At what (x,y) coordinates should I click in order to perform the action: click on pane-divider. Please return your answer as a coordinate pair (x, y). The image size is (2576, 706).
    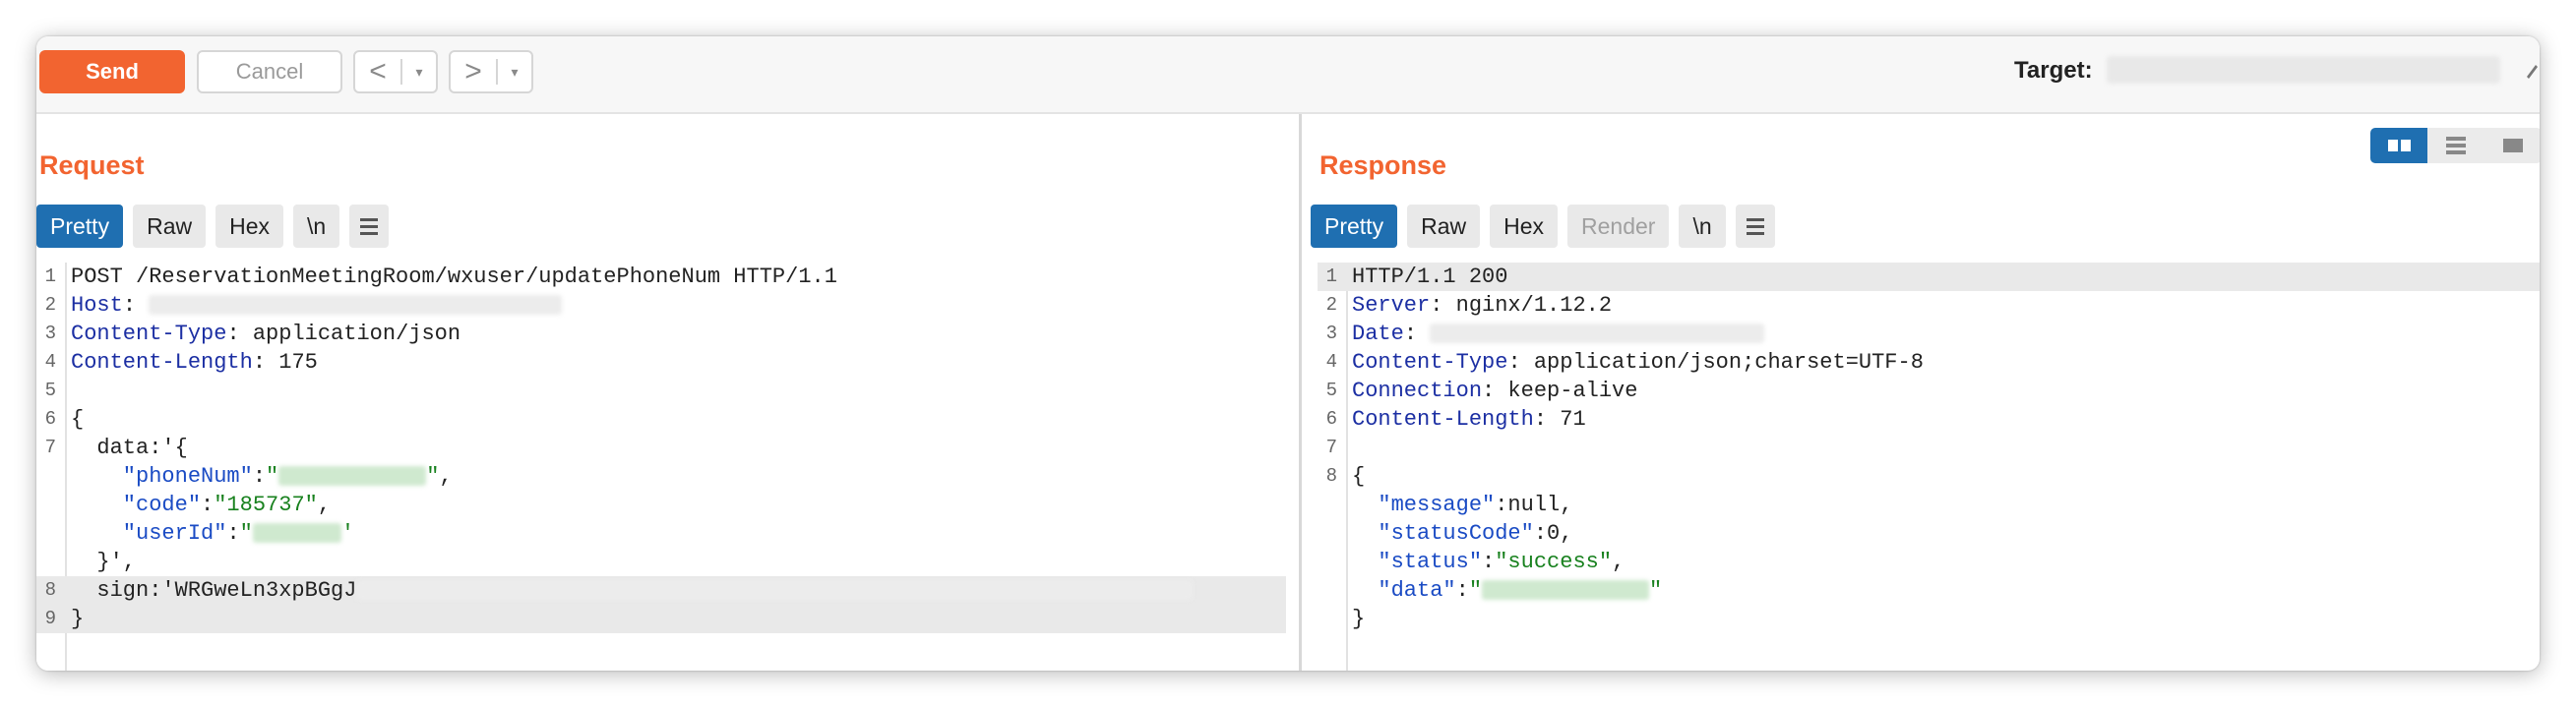
    Looking at the image, I should click on (1300, 393).